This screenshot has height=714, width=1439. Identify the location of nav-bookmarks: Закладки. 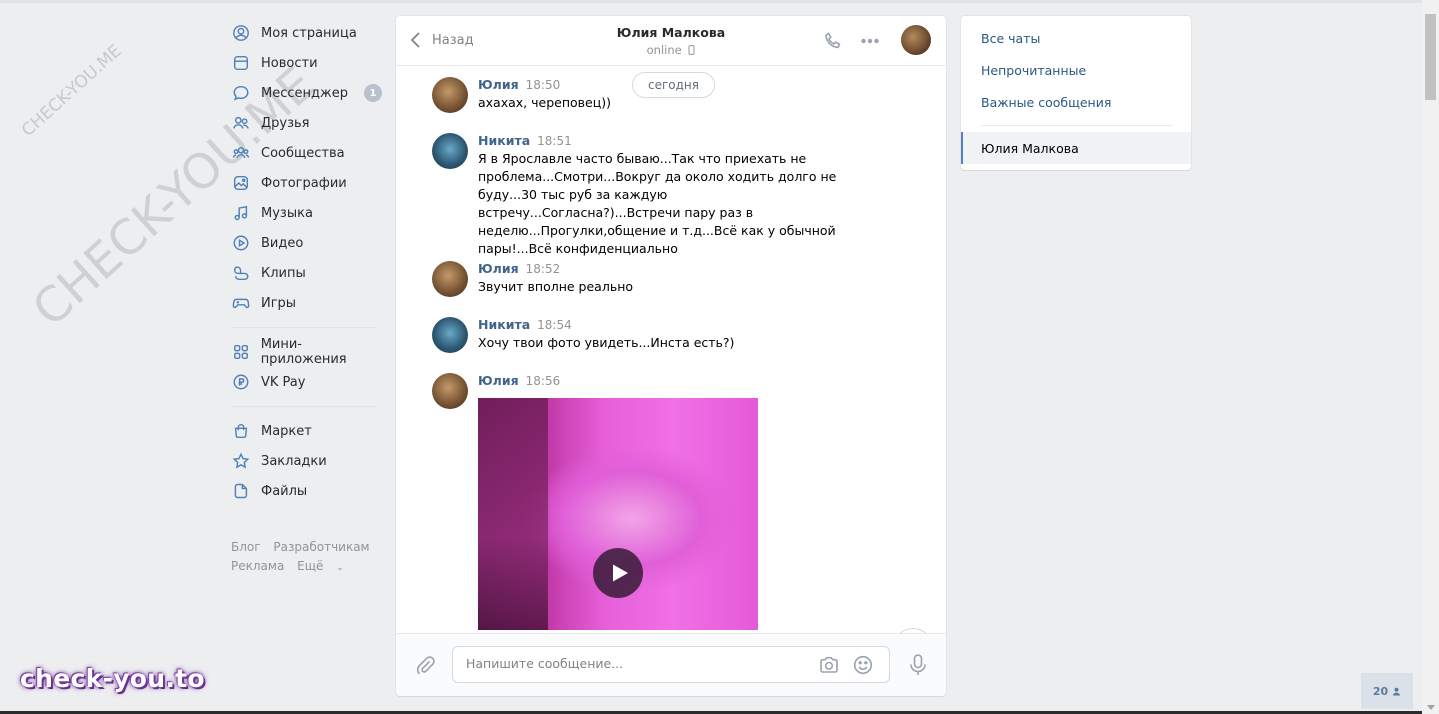
(308, 461).